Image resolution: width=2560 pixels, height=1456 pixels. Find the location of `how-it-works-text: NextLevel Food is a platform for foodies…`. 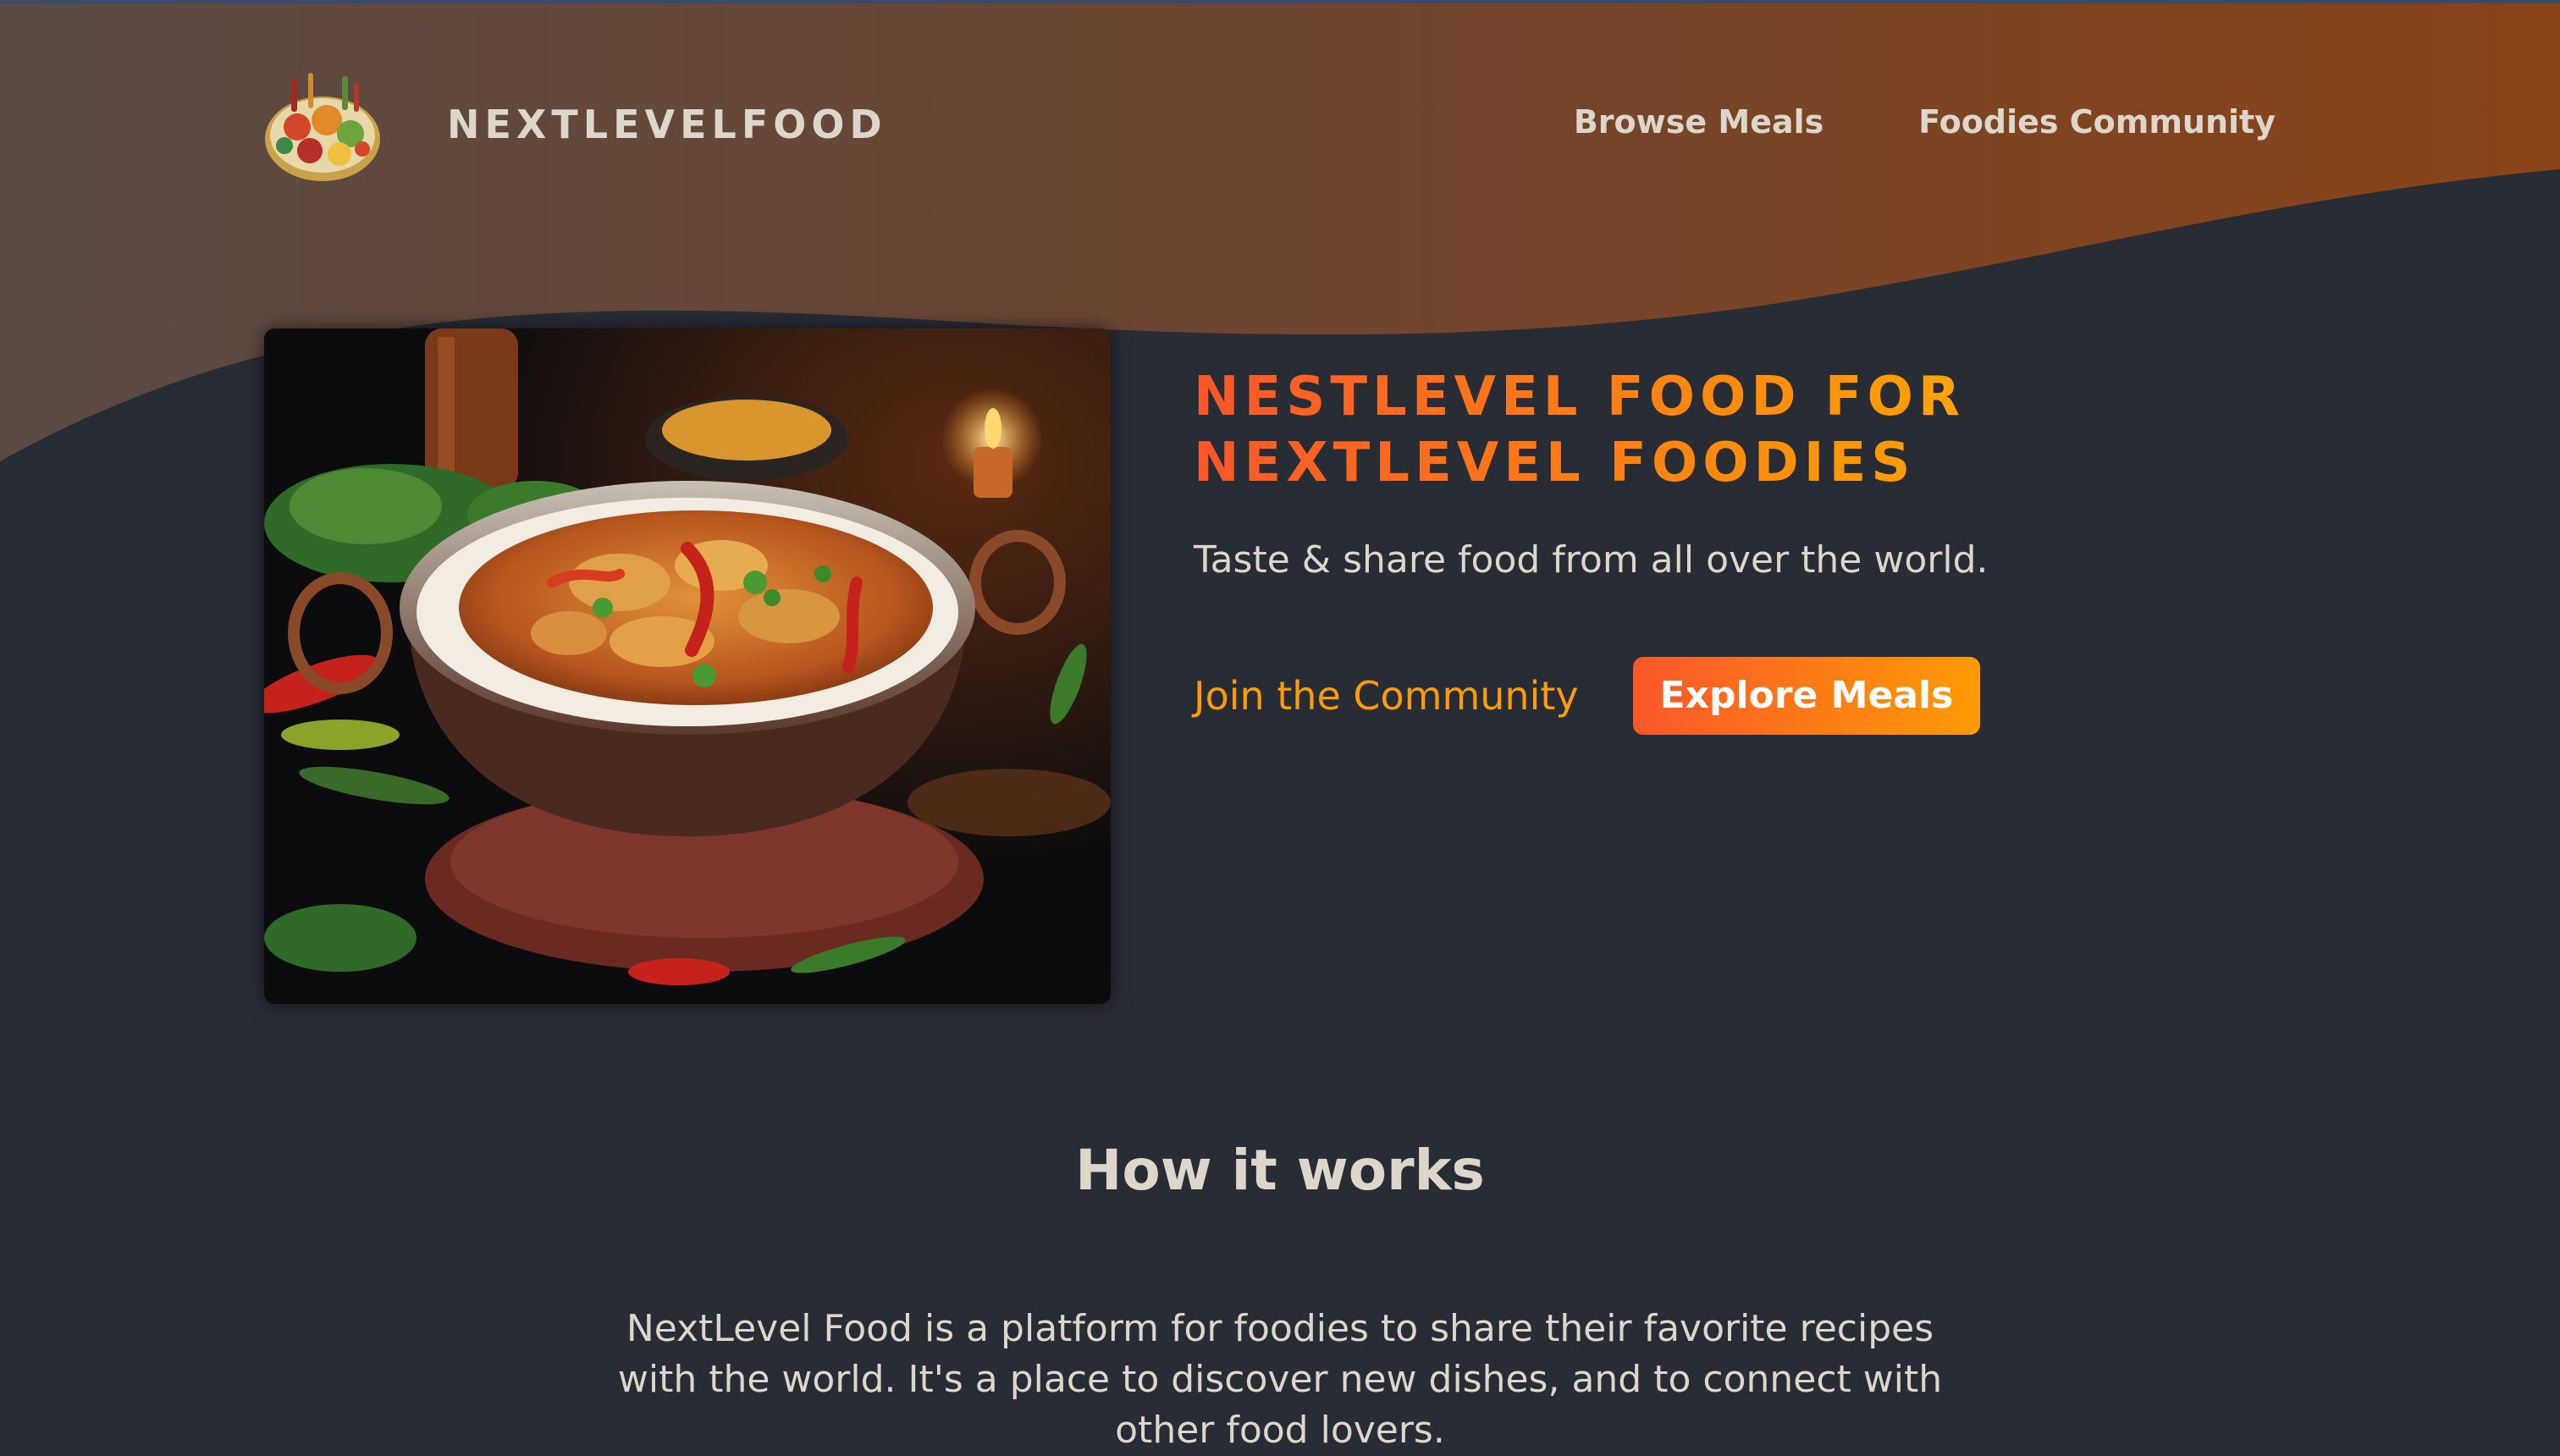

how-it-works-text: NextLevel Food is a platform for foodies… is located at coordinates (1280, 1379).